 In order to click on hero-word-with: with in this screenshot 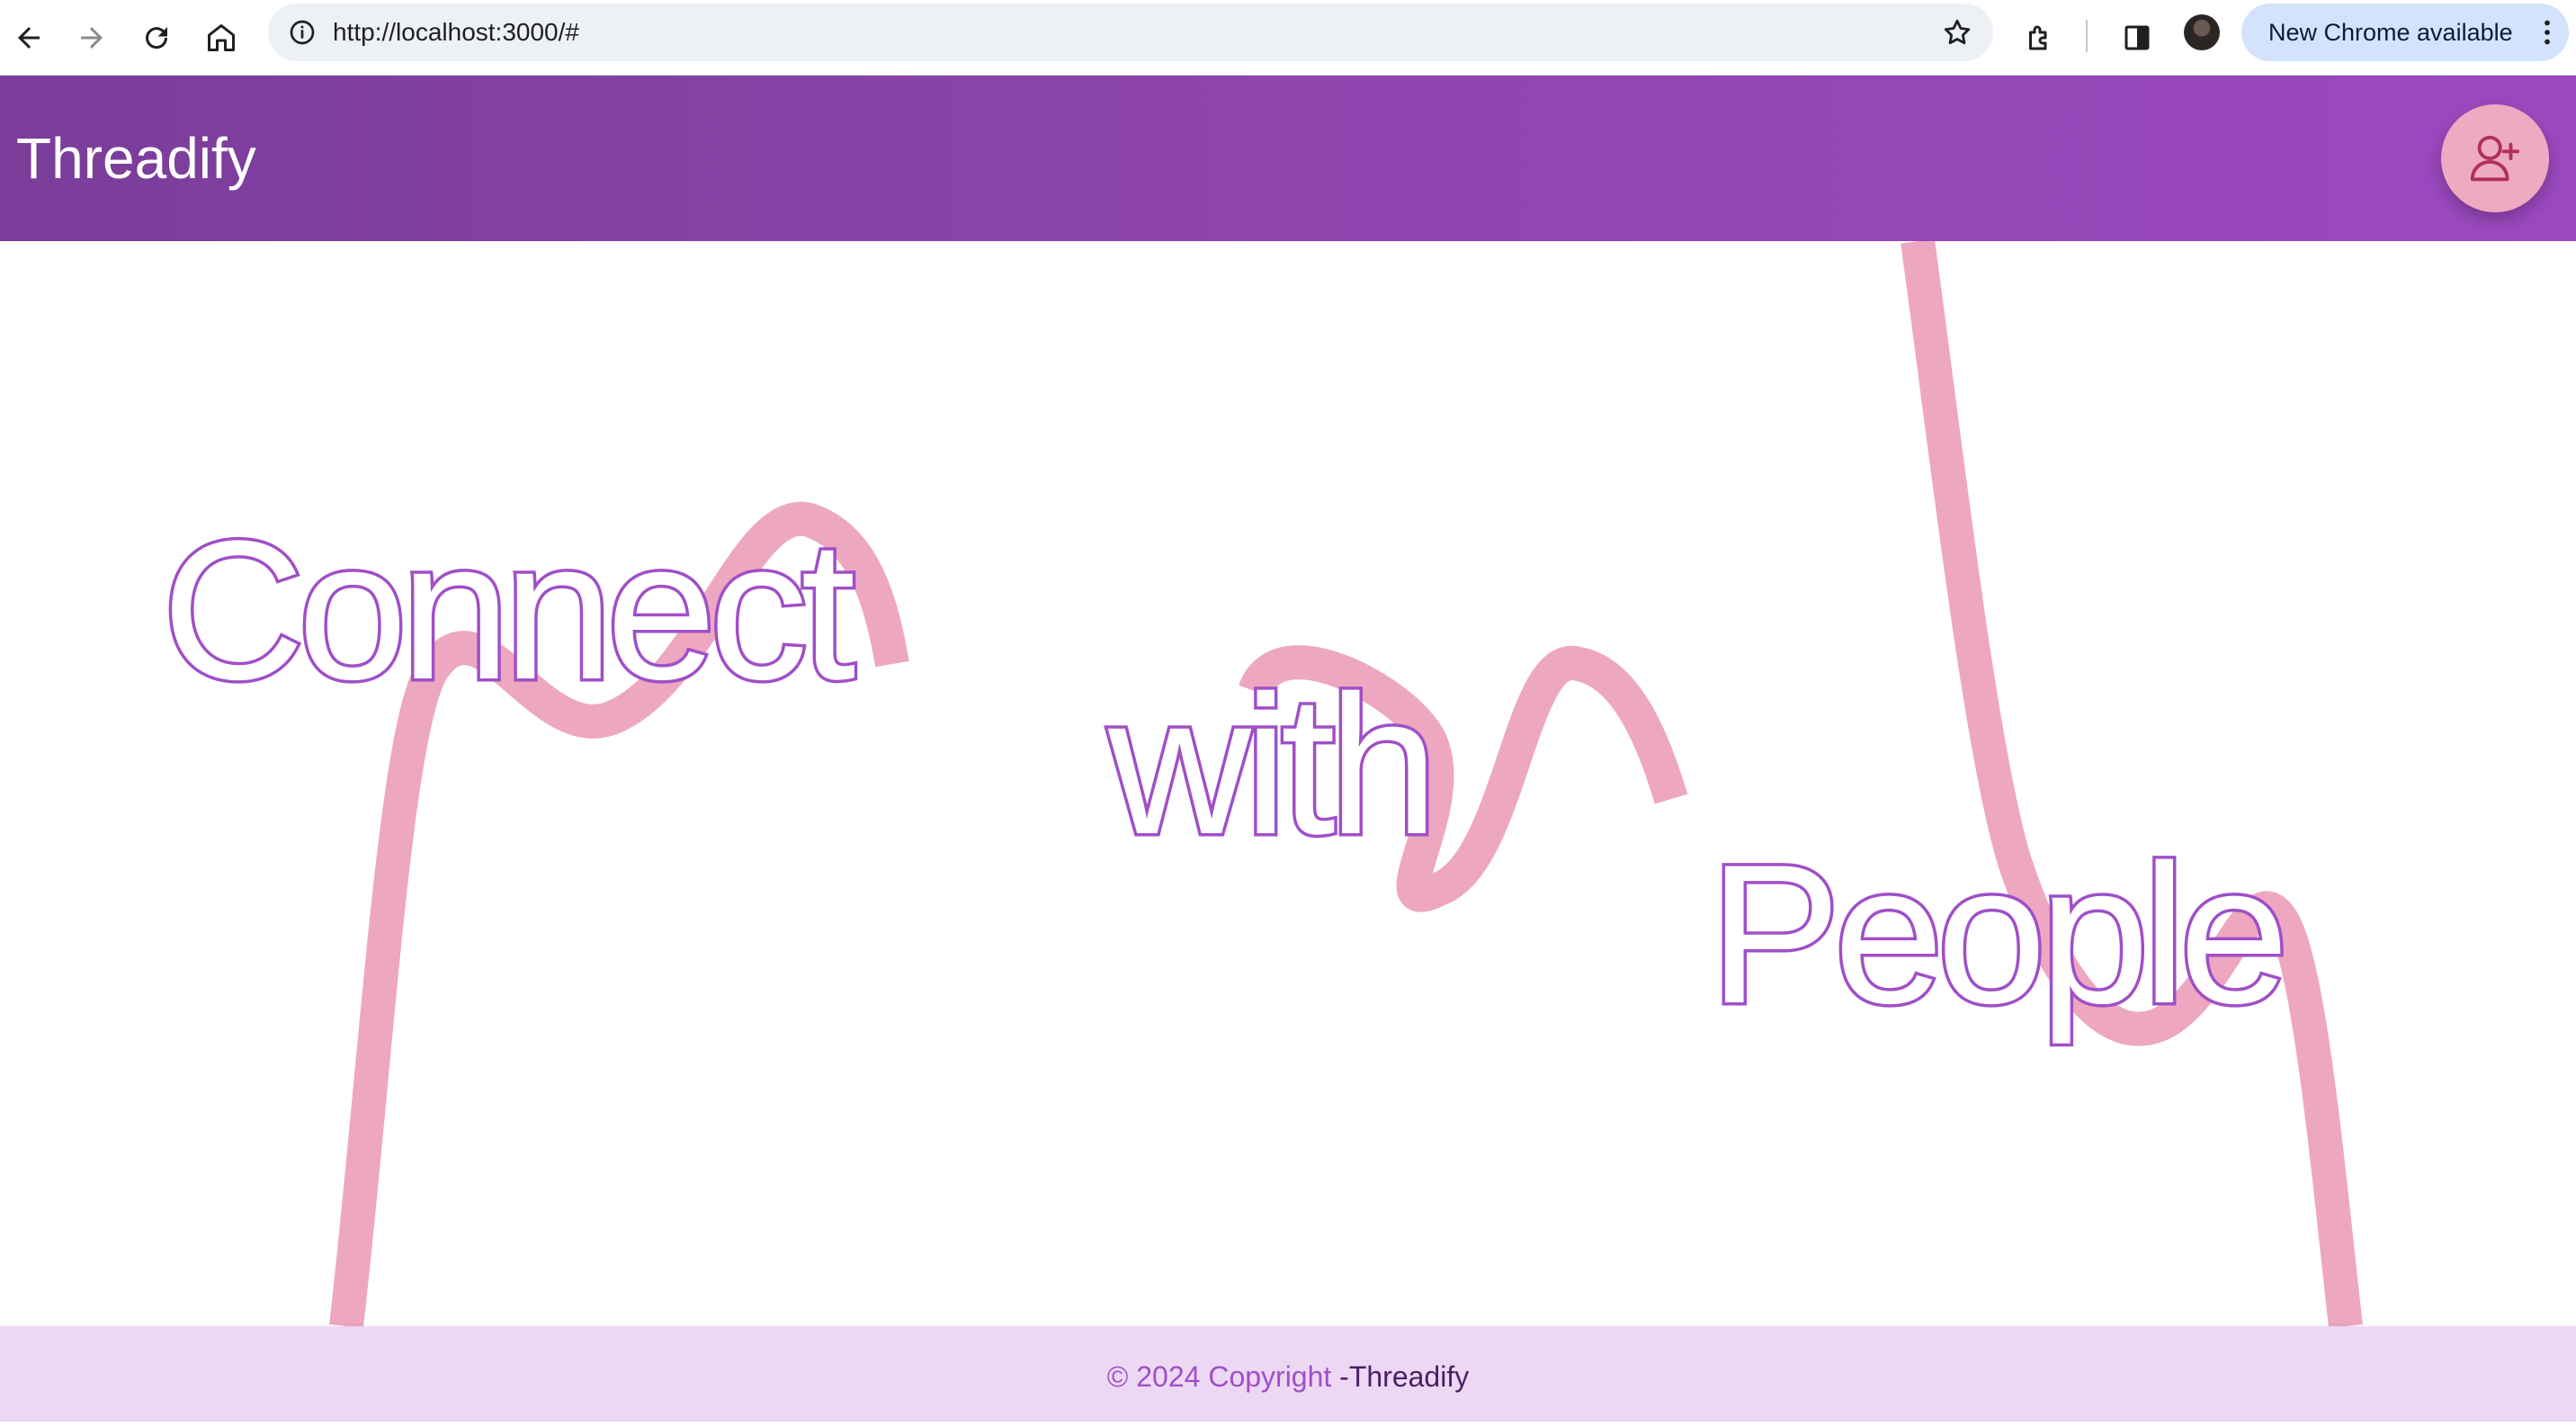, I will do `click(1273, 764)`.